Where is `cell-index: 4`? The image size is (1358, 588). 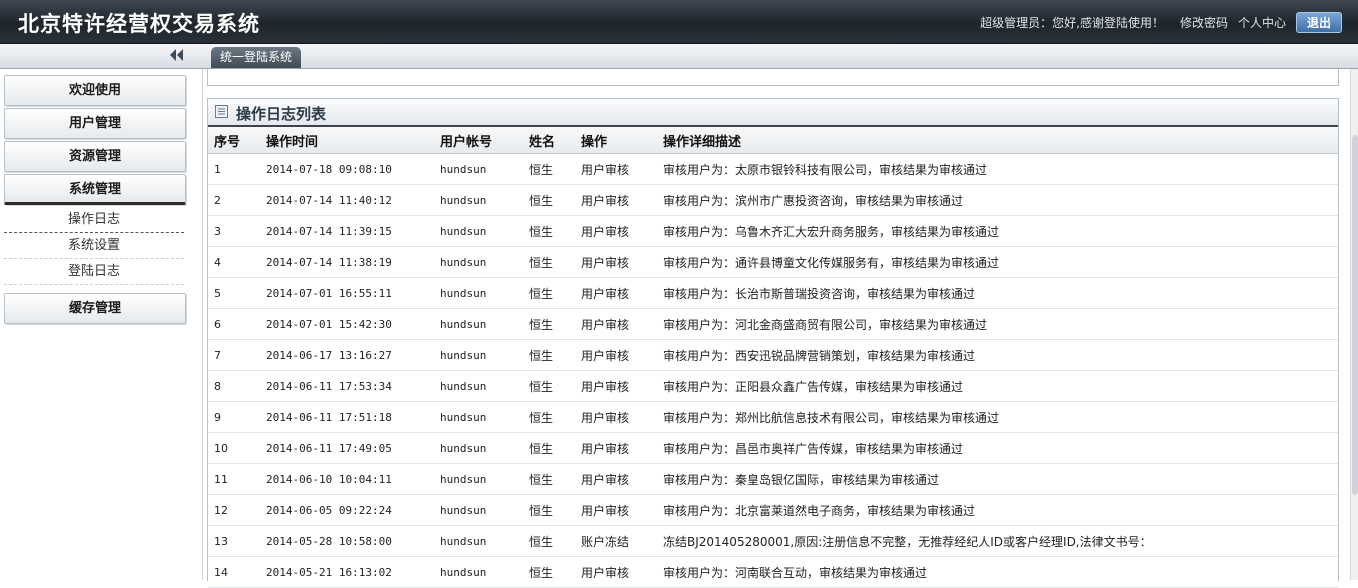 cell-index: 4 is located at coordinates (234, 262).